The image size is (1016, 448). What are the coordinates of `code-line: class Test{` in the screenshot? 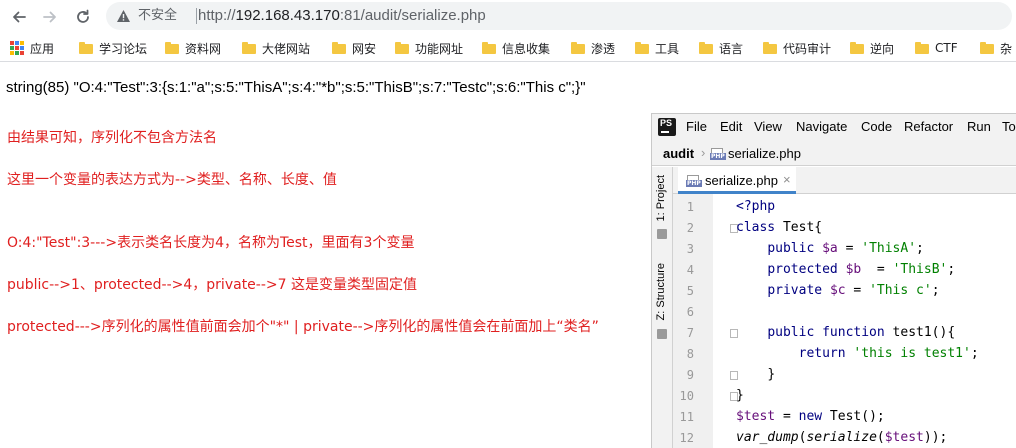 It's located at (779, 227).